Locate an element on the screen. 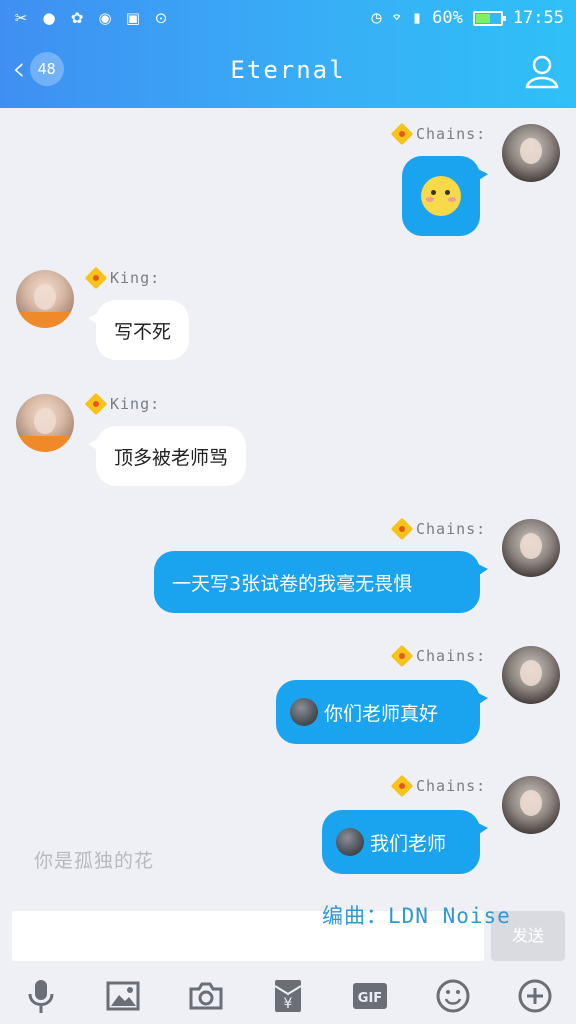 The width and height of the screenshot is (576, 1024). more-notifications-icon: ⊙ is located at coordinates (161, 18).